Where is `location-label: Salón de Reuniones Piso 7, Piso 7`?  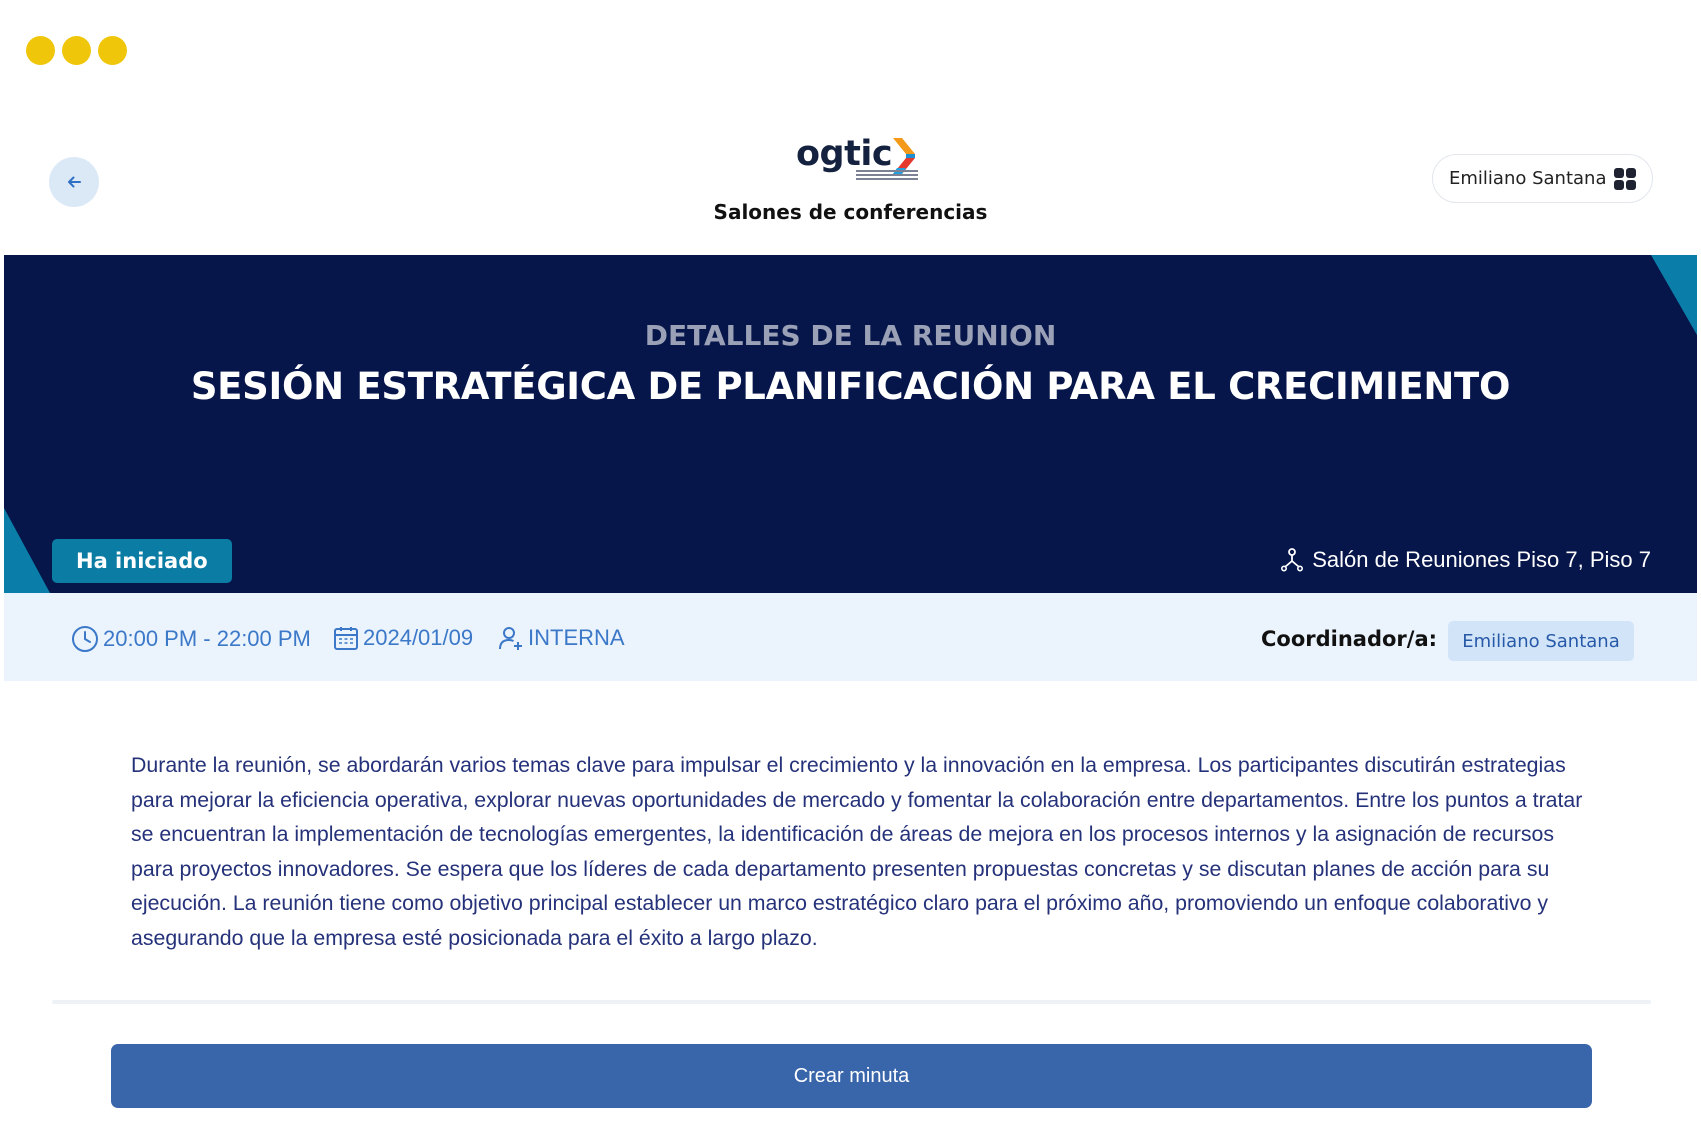
location-label: Salón de Reuniones Piso 7, Piso 7 is located at coordinates (1481, 559).